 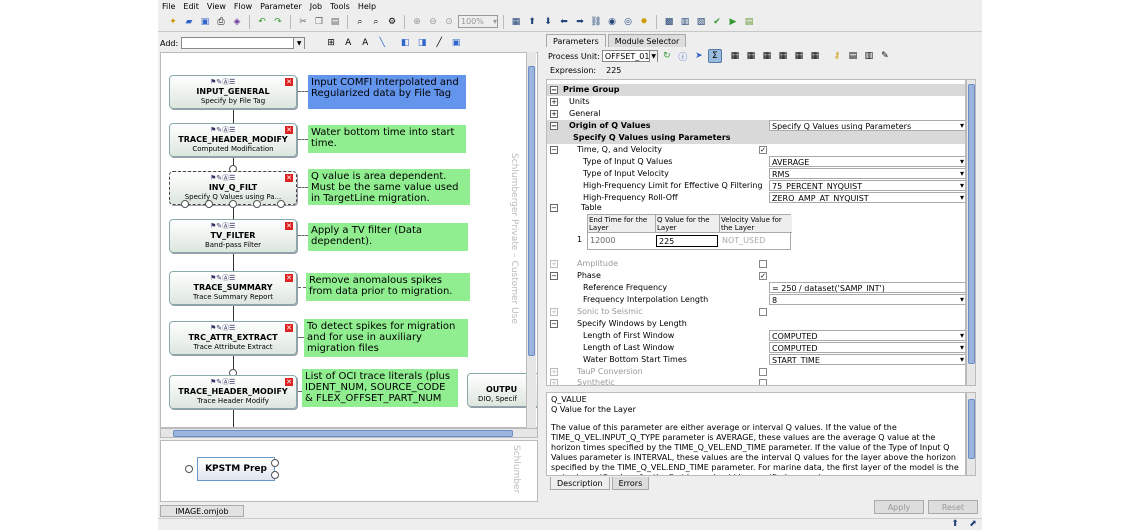 I want to click on run-icon: ▶, so click(x=733, y=22).